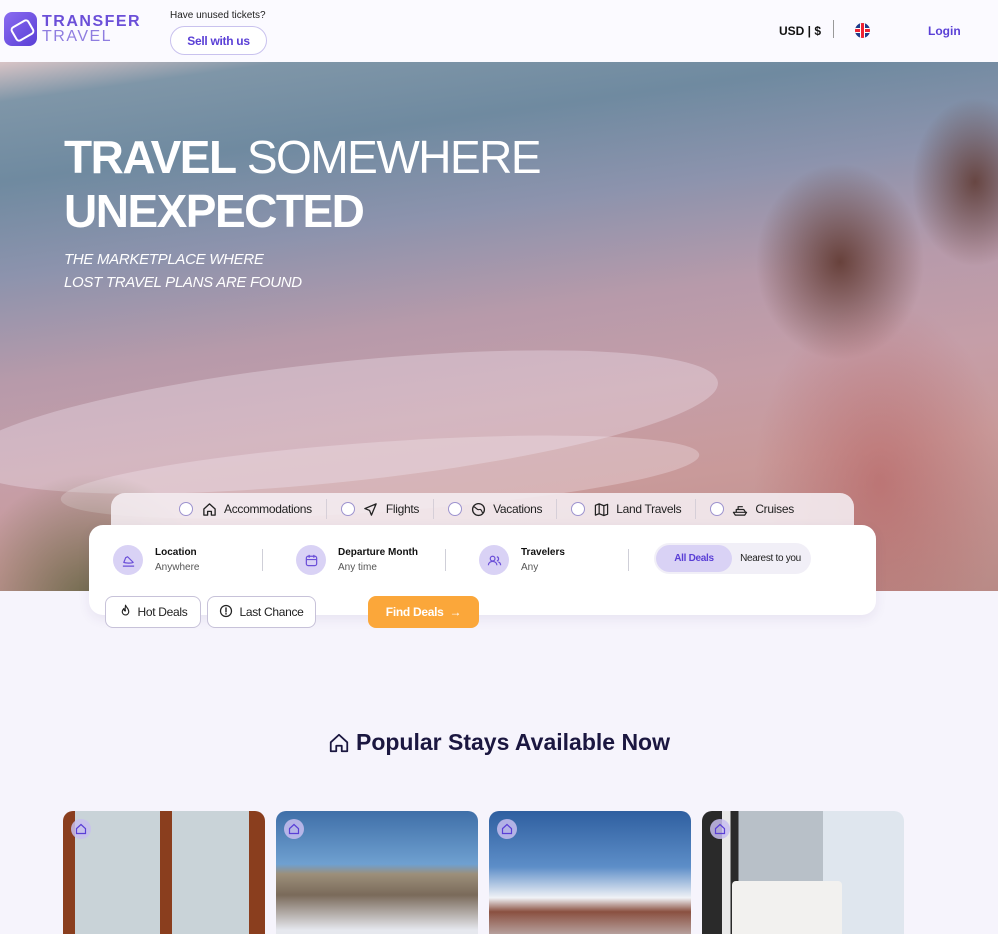 This screenshot has height=934, width=998. I want to click on currency-selector: USD | $, so click(800, 31).